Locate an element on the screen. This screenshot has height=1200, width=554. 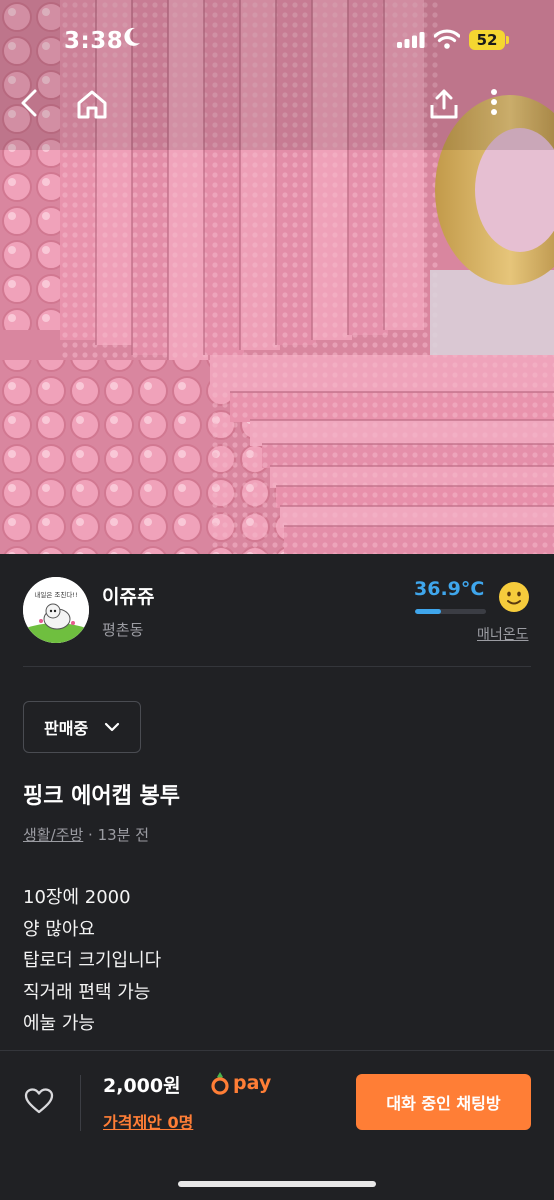
seller-name: 이쥬쥬 is located at coordinates (128, 595).